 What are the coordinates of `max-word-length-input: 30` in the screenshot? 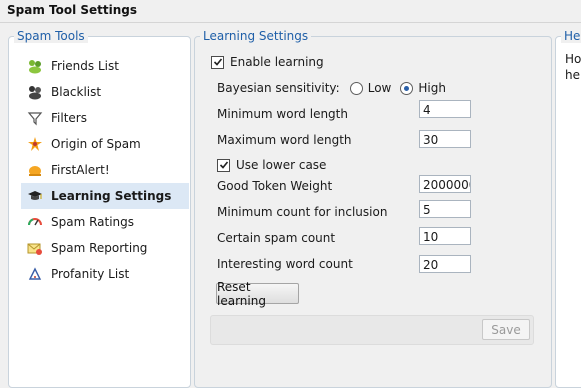 It's located at (445, 139).